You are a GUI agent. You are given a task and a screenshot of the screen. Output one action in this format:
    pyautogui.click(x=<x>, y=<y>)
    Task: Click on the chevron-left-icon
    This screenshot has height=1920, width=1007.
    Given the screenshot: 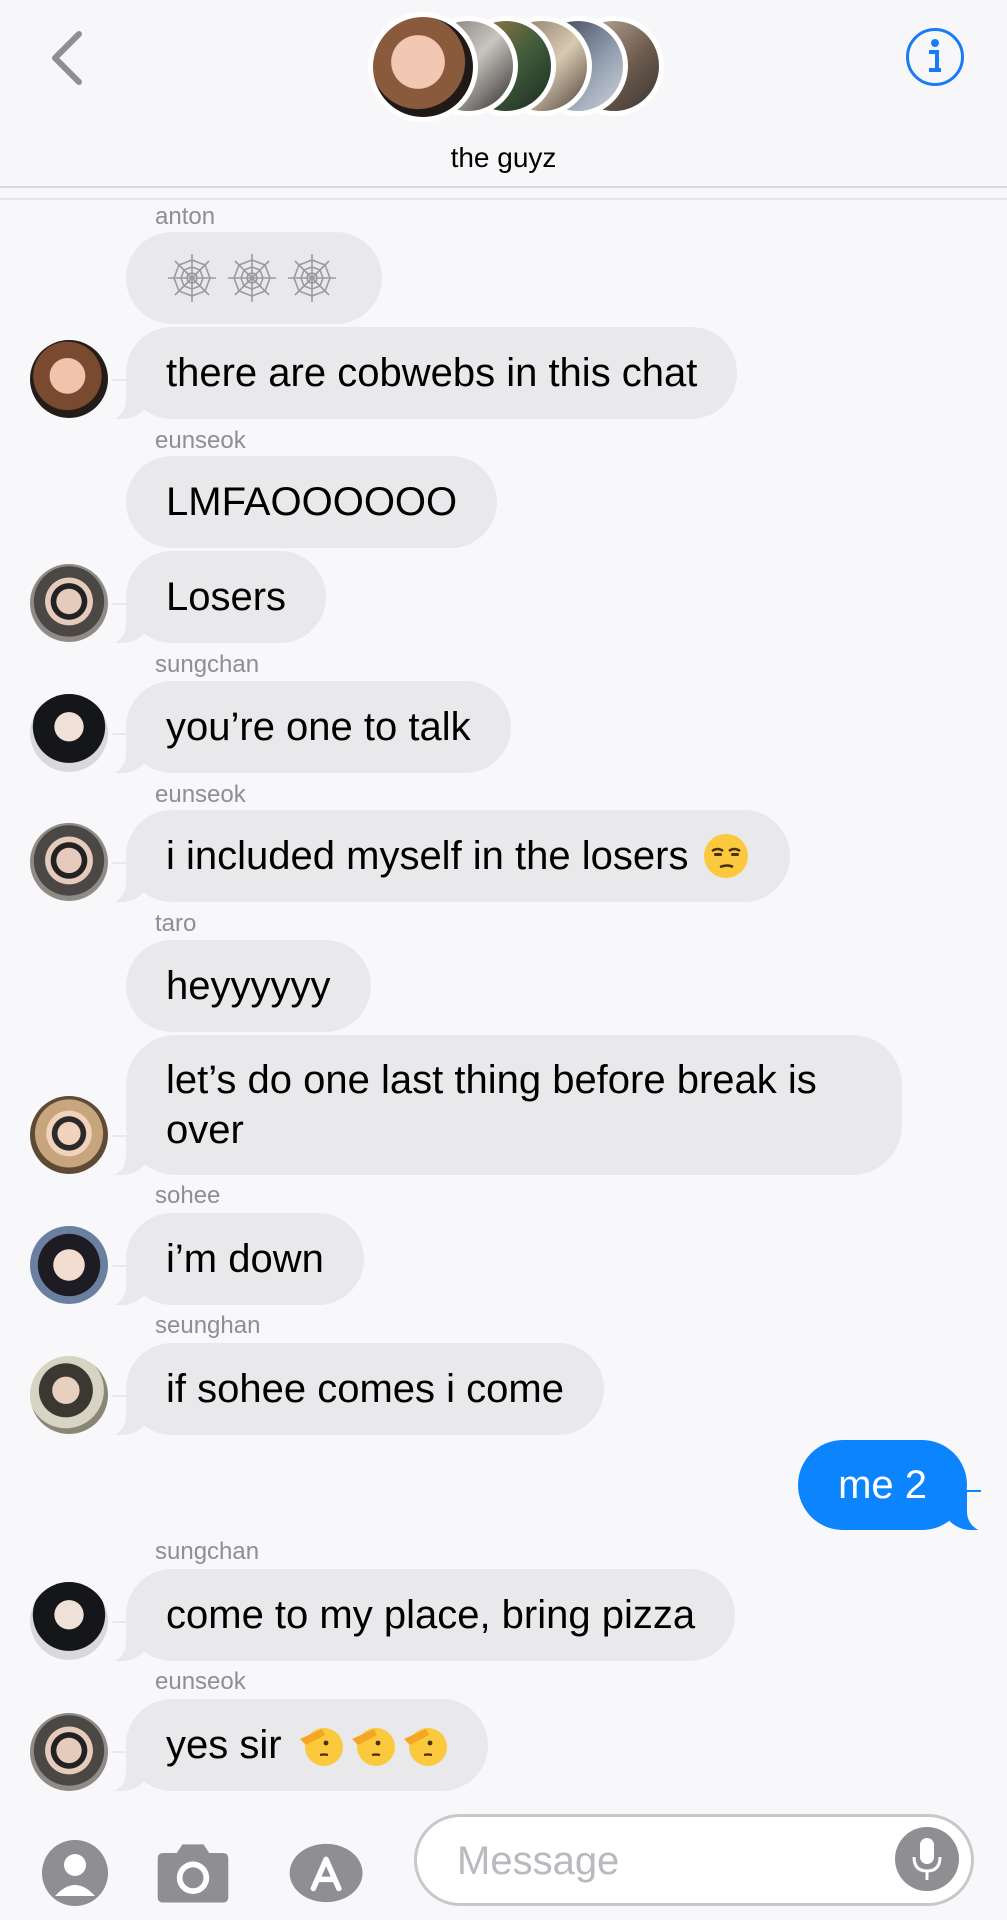 What is the action you would take?
    pyautogui.click(x=67, y=58)
    